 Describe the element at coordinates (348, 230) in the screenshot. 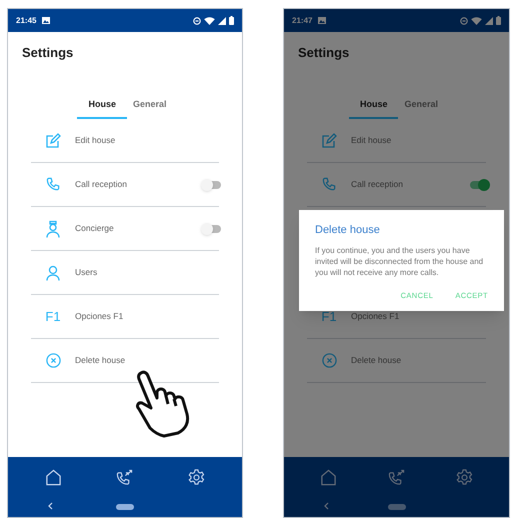

I see `dialog-title: Delete house` at that location.